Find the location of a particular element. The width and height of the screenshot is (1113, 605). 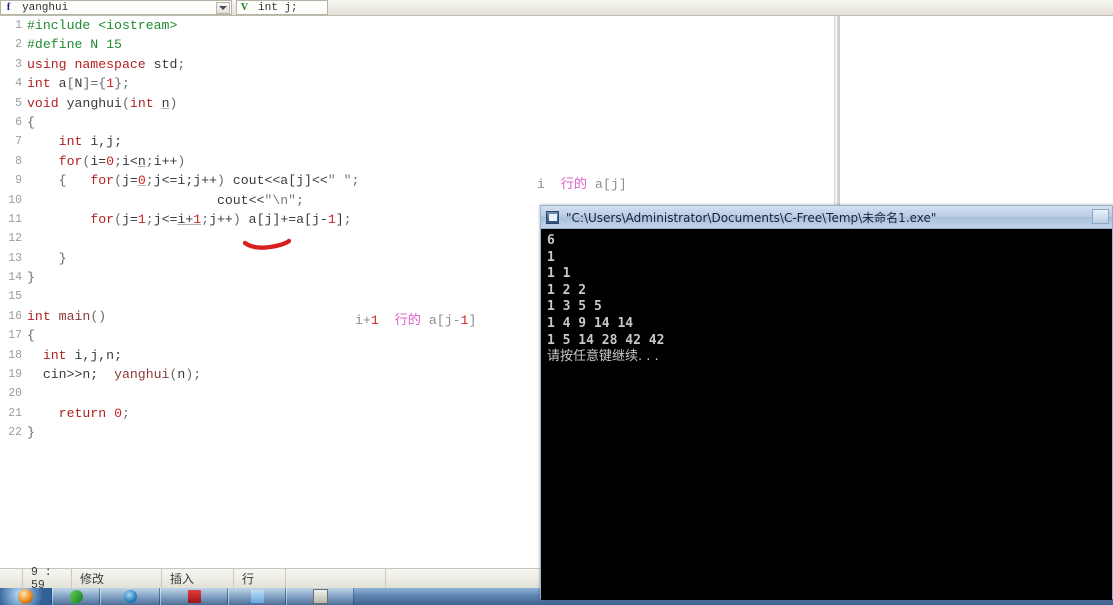

application-icon is located at coordinates (320, 596).